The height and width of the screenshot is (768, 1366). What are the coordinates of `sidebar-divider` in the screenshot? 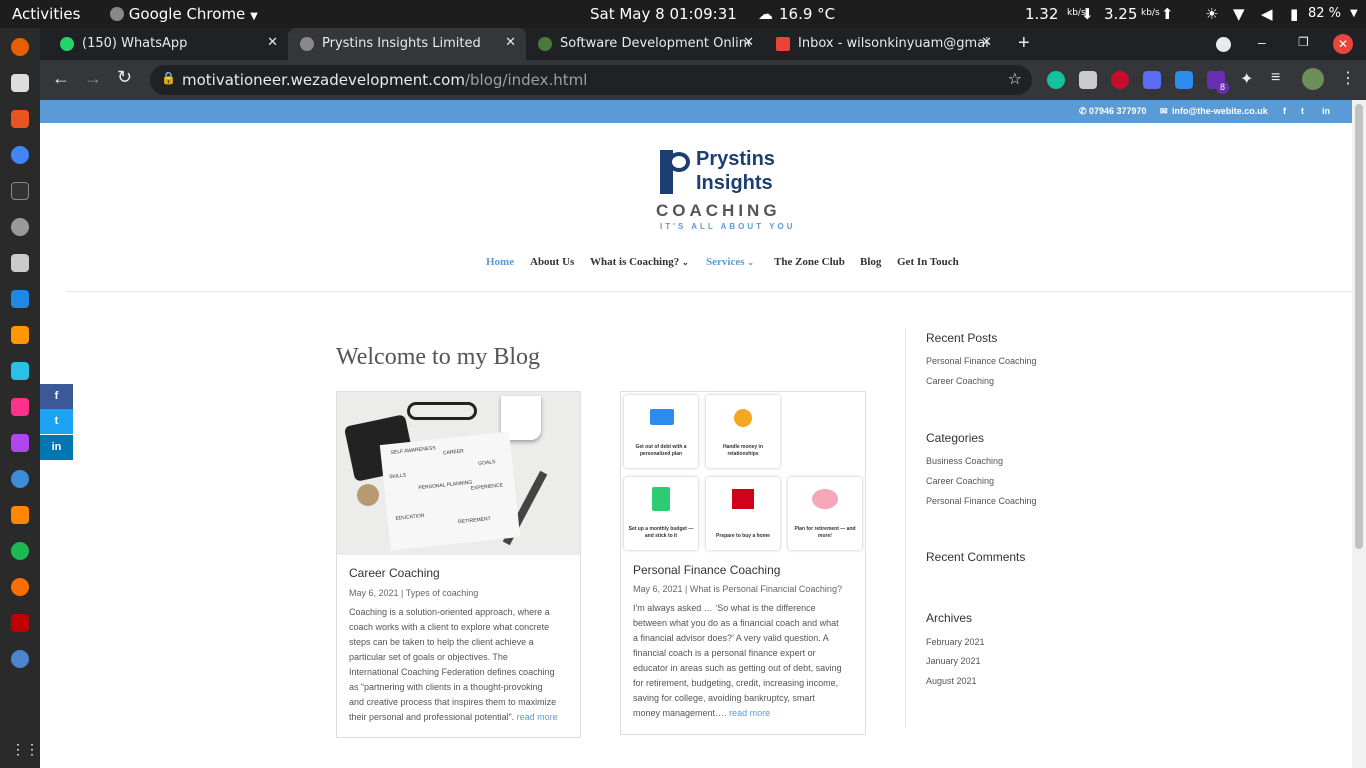 It's located at (905, 528).